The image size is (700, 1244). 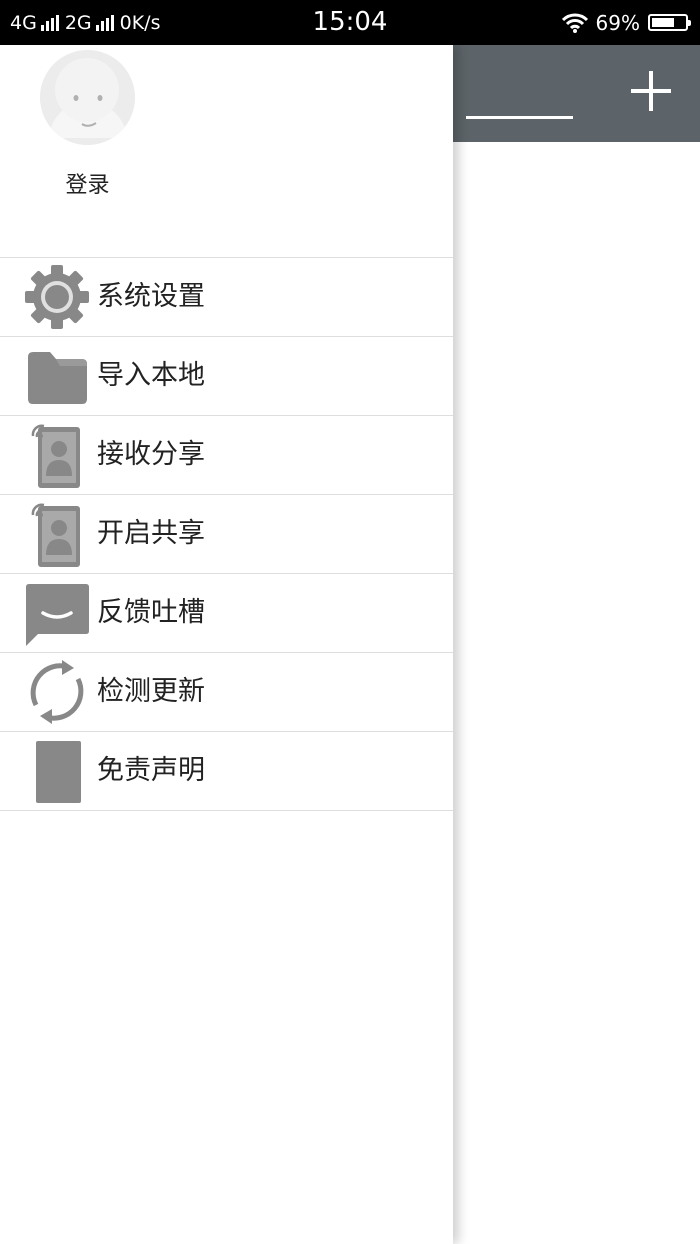 I want to click on menu-item-enable-share: 开启共享, so click(x=226, y=534).